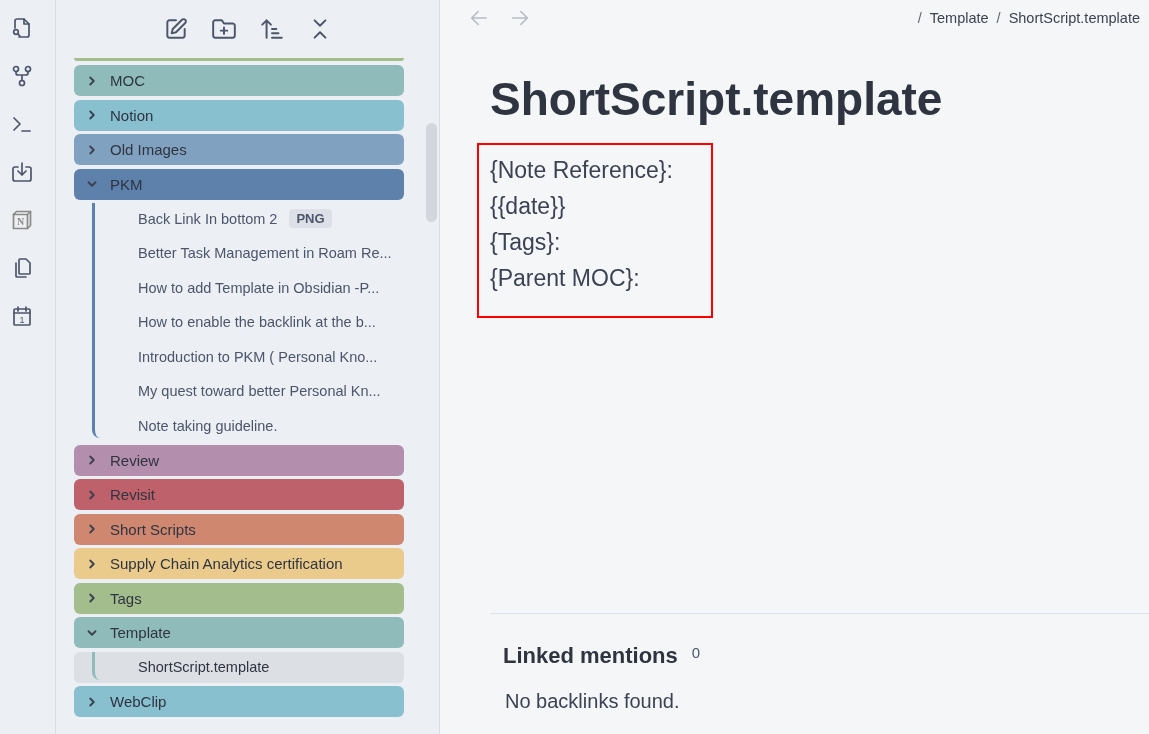 The height and width of the screenshot is (734, 1149). Describe the element at coordinates (239, 149) in the screenshot. I see `folder-row: Old Images` at that location.